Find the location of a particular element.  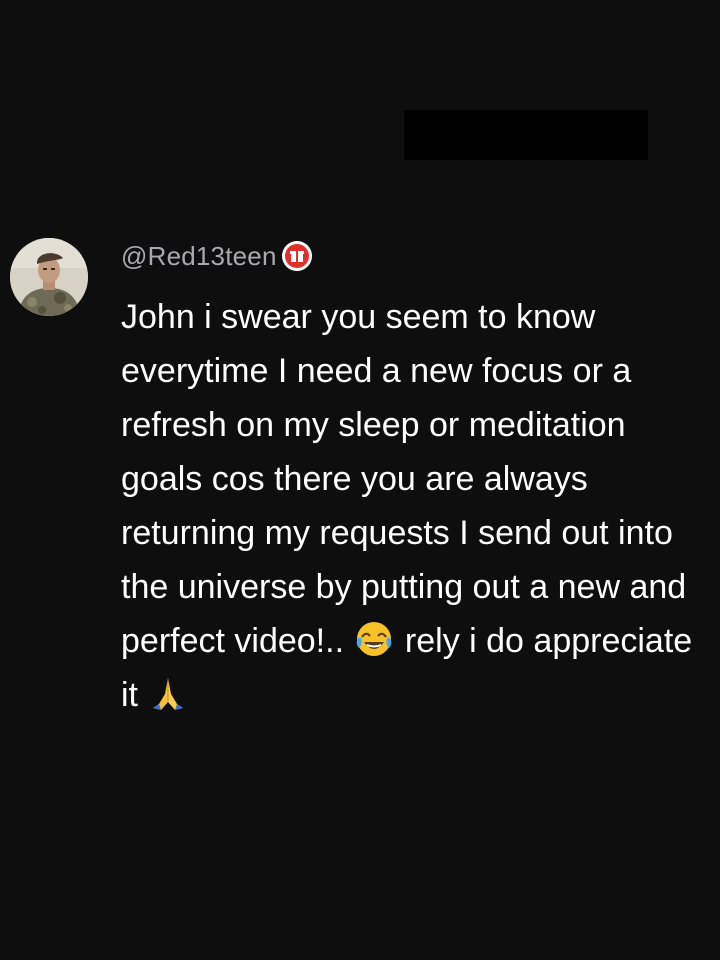

folded-hands-icon: 🙏 is located at coordinates (168, 693).